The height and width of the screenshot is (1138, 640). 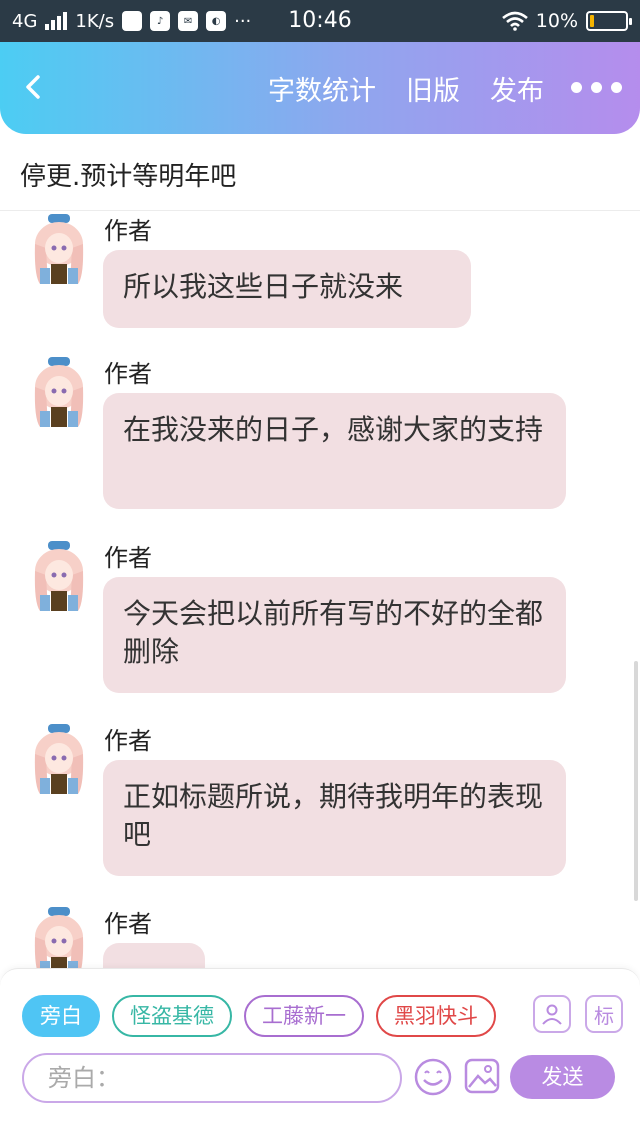 What do you see at coordinates (596, 87) in the screenshot?
I see `more-icon` at bounding box center [596, 87].